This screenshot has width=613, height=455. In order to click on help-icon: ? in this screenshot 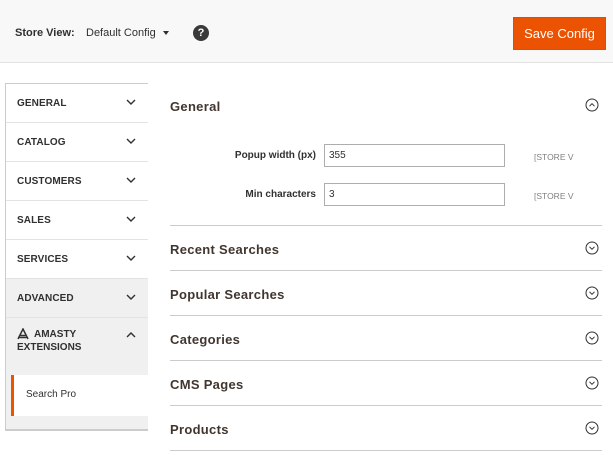, I will do `click(201, 33)`.